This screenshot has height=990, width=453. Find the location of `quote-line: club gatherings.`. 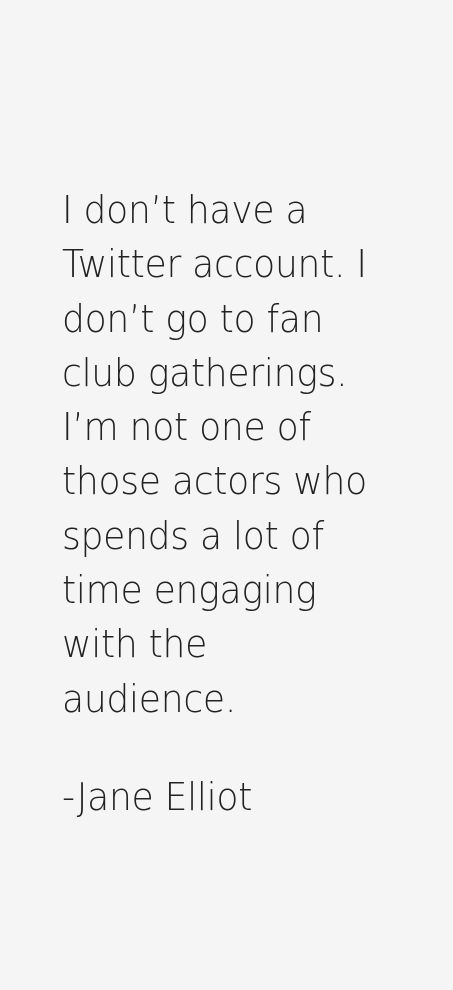

quote-line: club gatherings. is located at coordinates (205, 372).